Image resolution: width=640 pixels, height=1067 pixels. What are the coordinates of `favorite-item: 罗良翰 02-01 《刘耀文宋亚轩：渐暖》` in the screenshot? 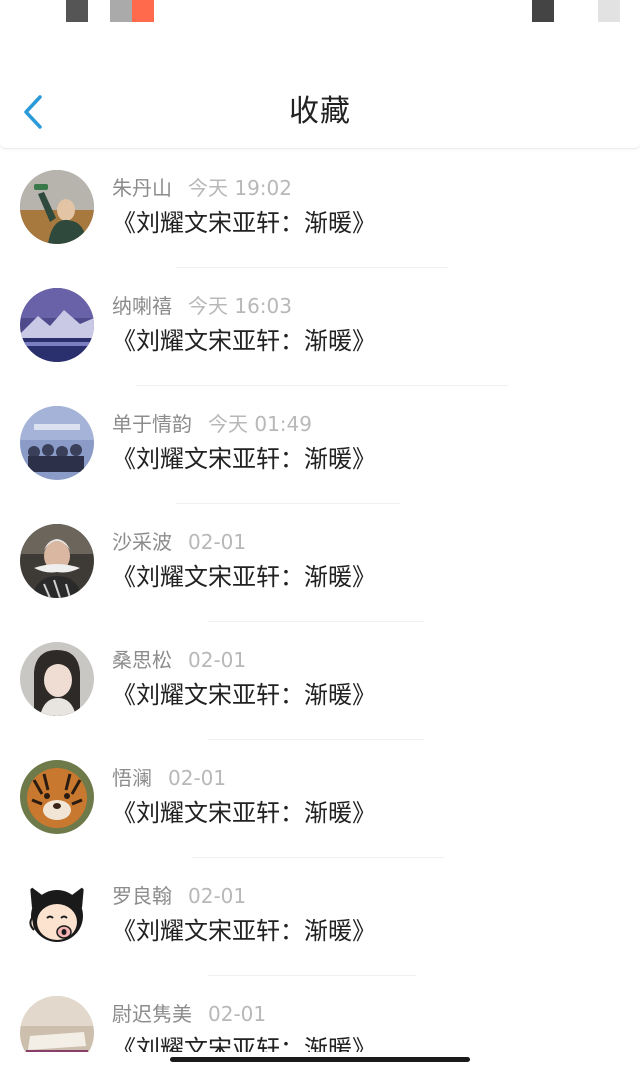 It's located at (320, 917).